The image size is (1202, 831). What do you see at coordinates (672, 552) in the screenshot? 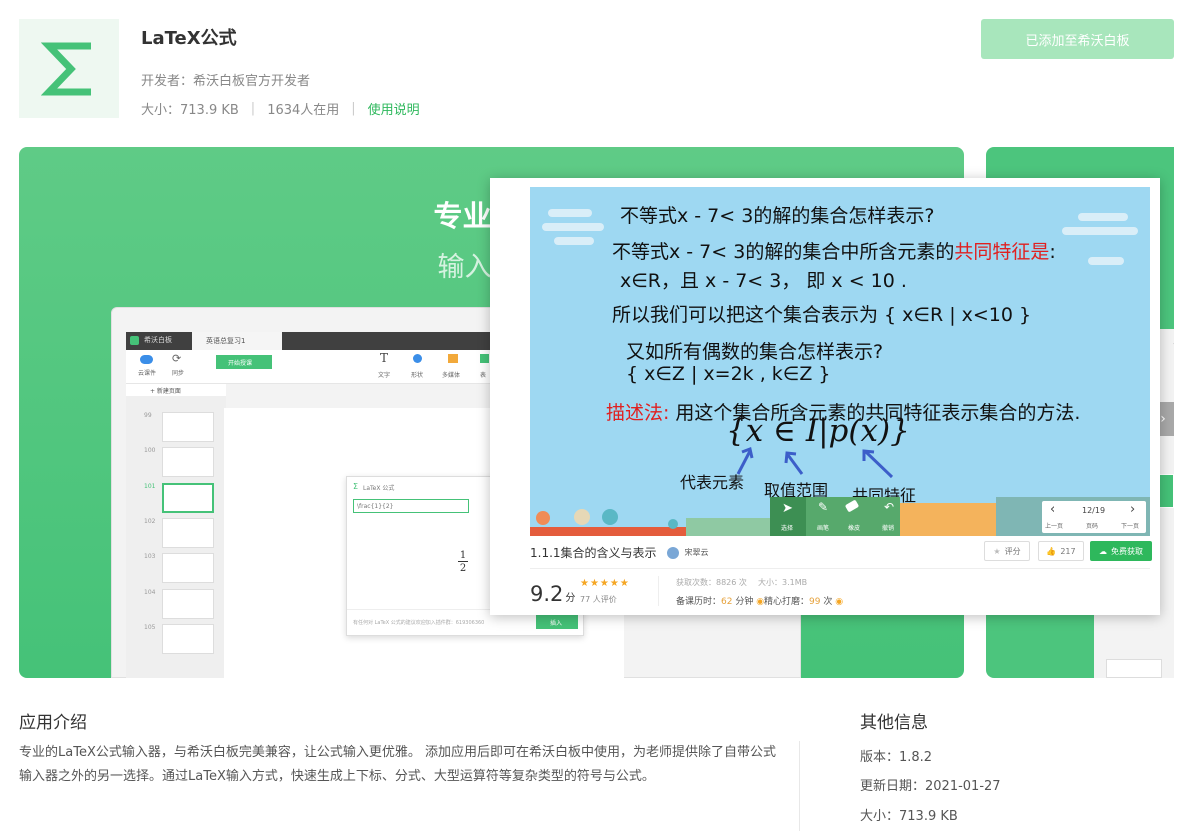
I see `avatar` at bounding box center [672, 552].